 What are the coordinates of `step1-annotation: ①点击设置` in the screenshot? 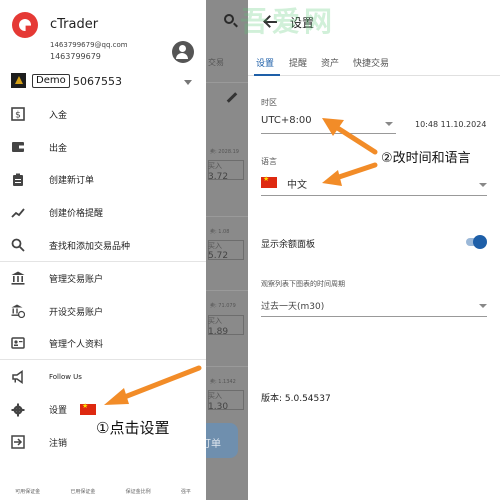 It's located at (133, 428).